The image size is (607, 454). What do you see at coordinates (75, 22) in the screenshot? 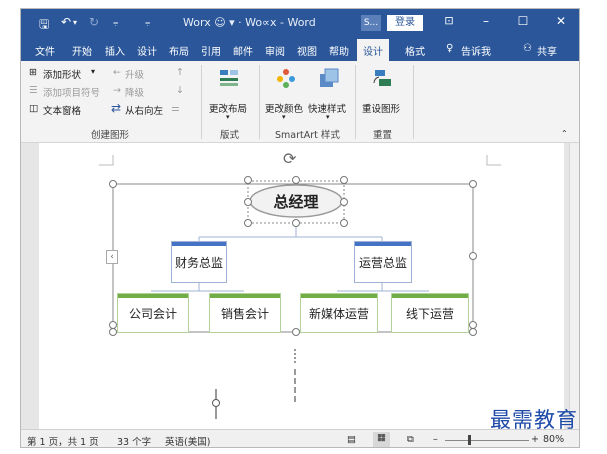
I see `undo-dropdown-icon: ▾` at bounding box center [75, 22].